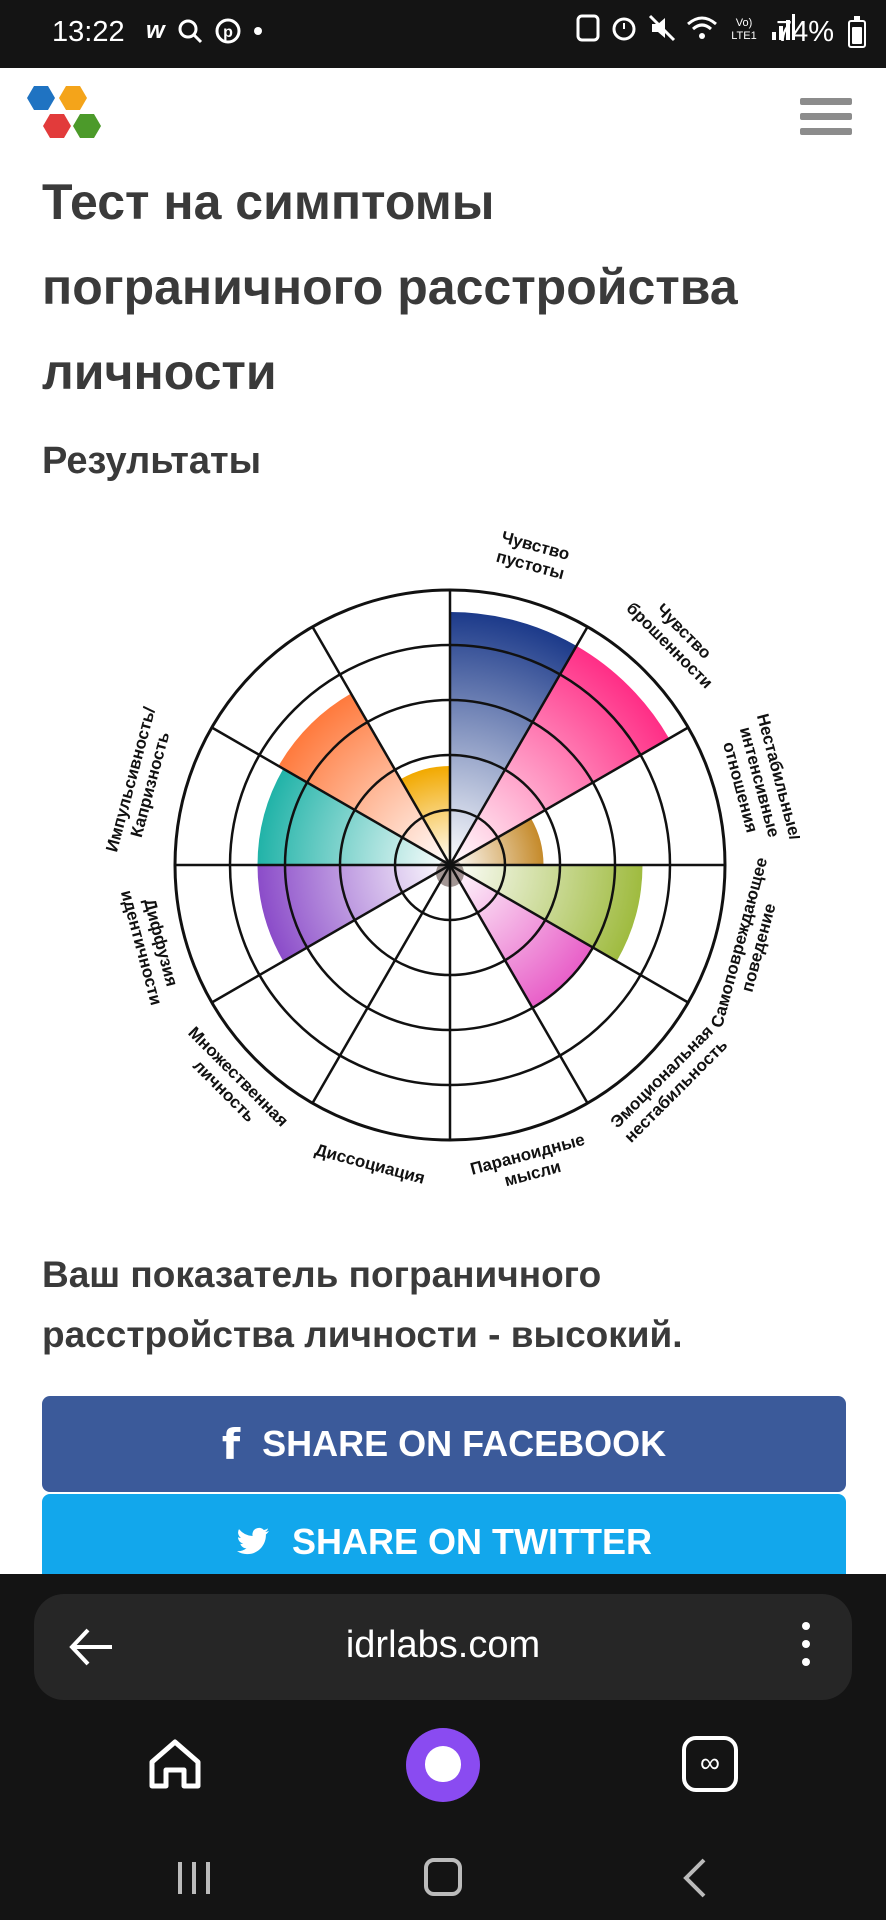 The height and width of the screenshot is (1920, 886). What do you see at coordinates (757, 782) in the screenshot?
I see `wheel-label-2: Нестабильные/интенсивныеотношения` at bounding box center [757, 782].